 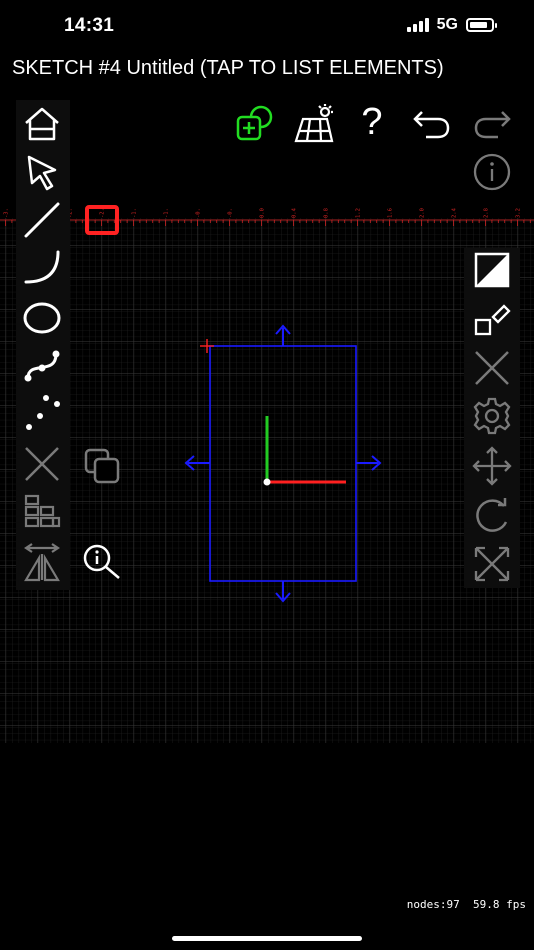 What do you see at coordinates (199, 213) in the screenshot?
I see `ruler-label: -0.80` at bounding box center [199, 213].